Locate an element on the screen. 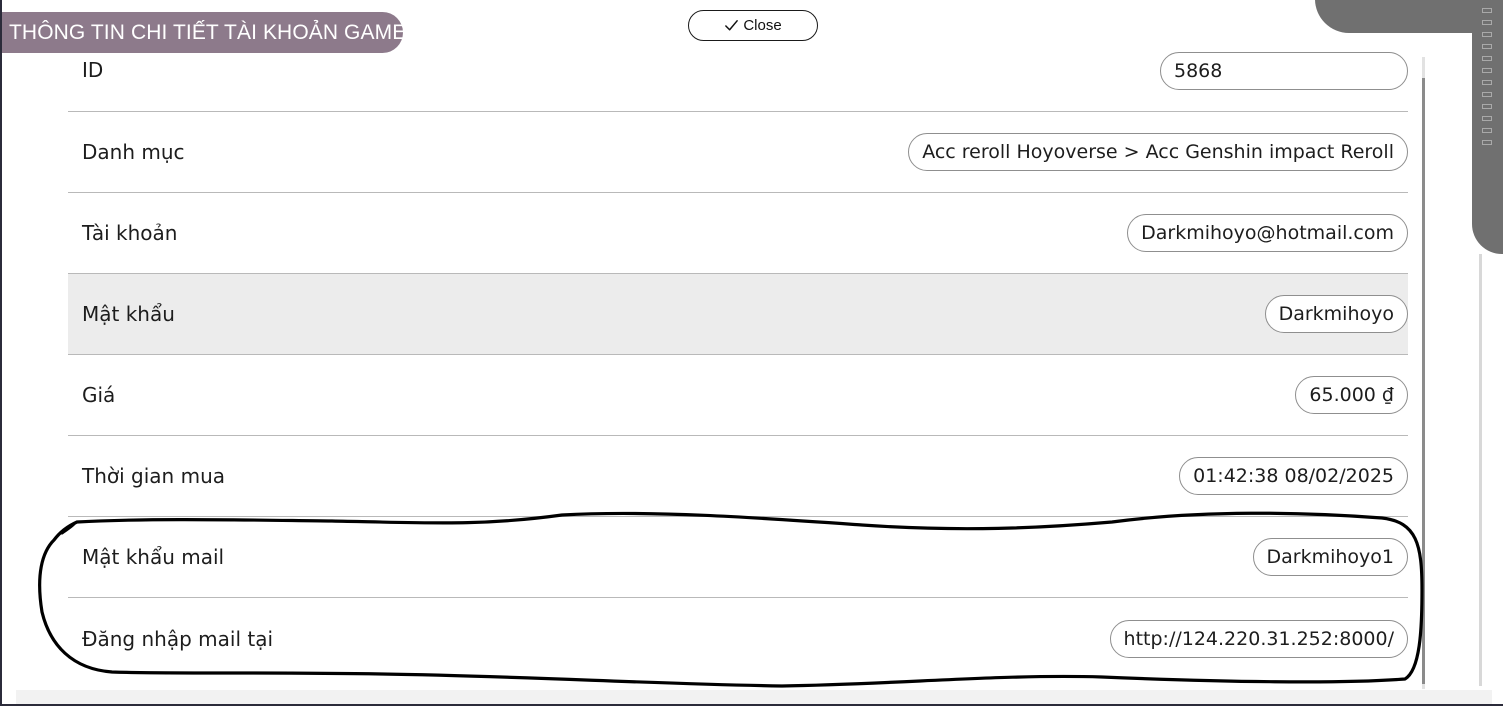 Image resolution: width=1503 pixels, height=706 pixels. row-label: Danh mục is located at coordinates (133, 152).